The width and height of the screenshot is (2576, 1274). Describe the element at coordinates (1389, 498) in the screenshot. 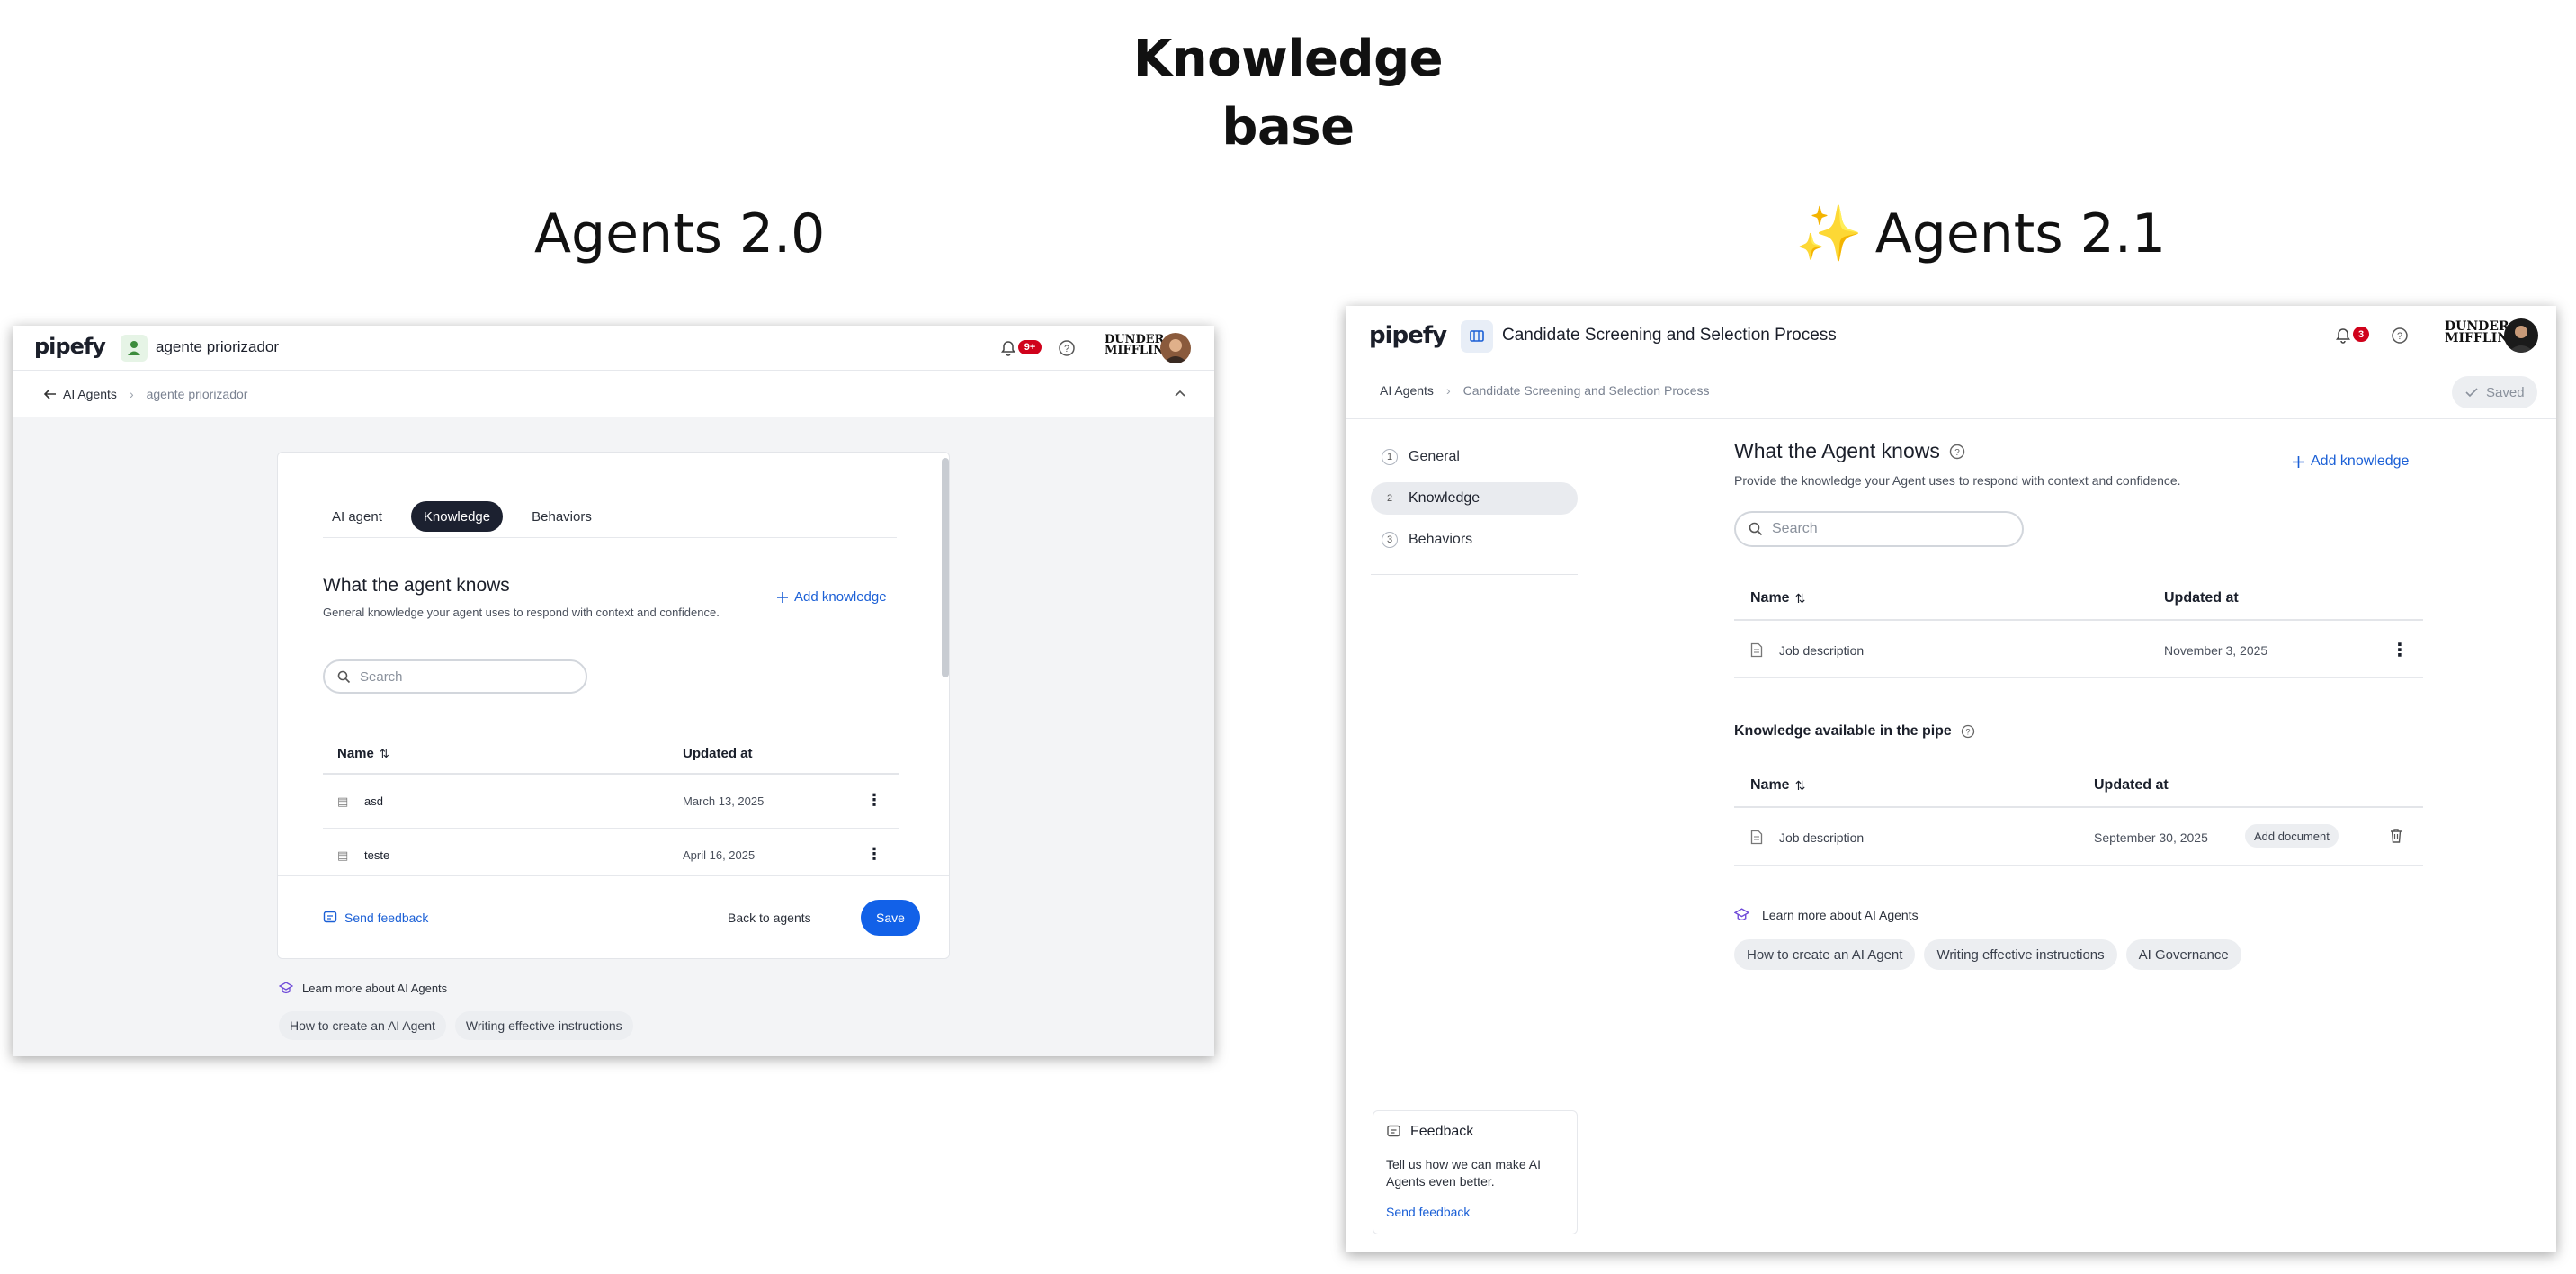

I see `step-number: 2` at that location.